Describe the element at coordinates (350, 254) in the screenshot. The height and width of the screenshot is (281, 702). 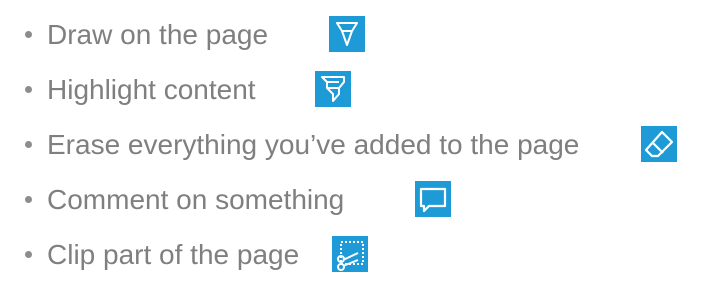
I see `clip-icon` at that location.